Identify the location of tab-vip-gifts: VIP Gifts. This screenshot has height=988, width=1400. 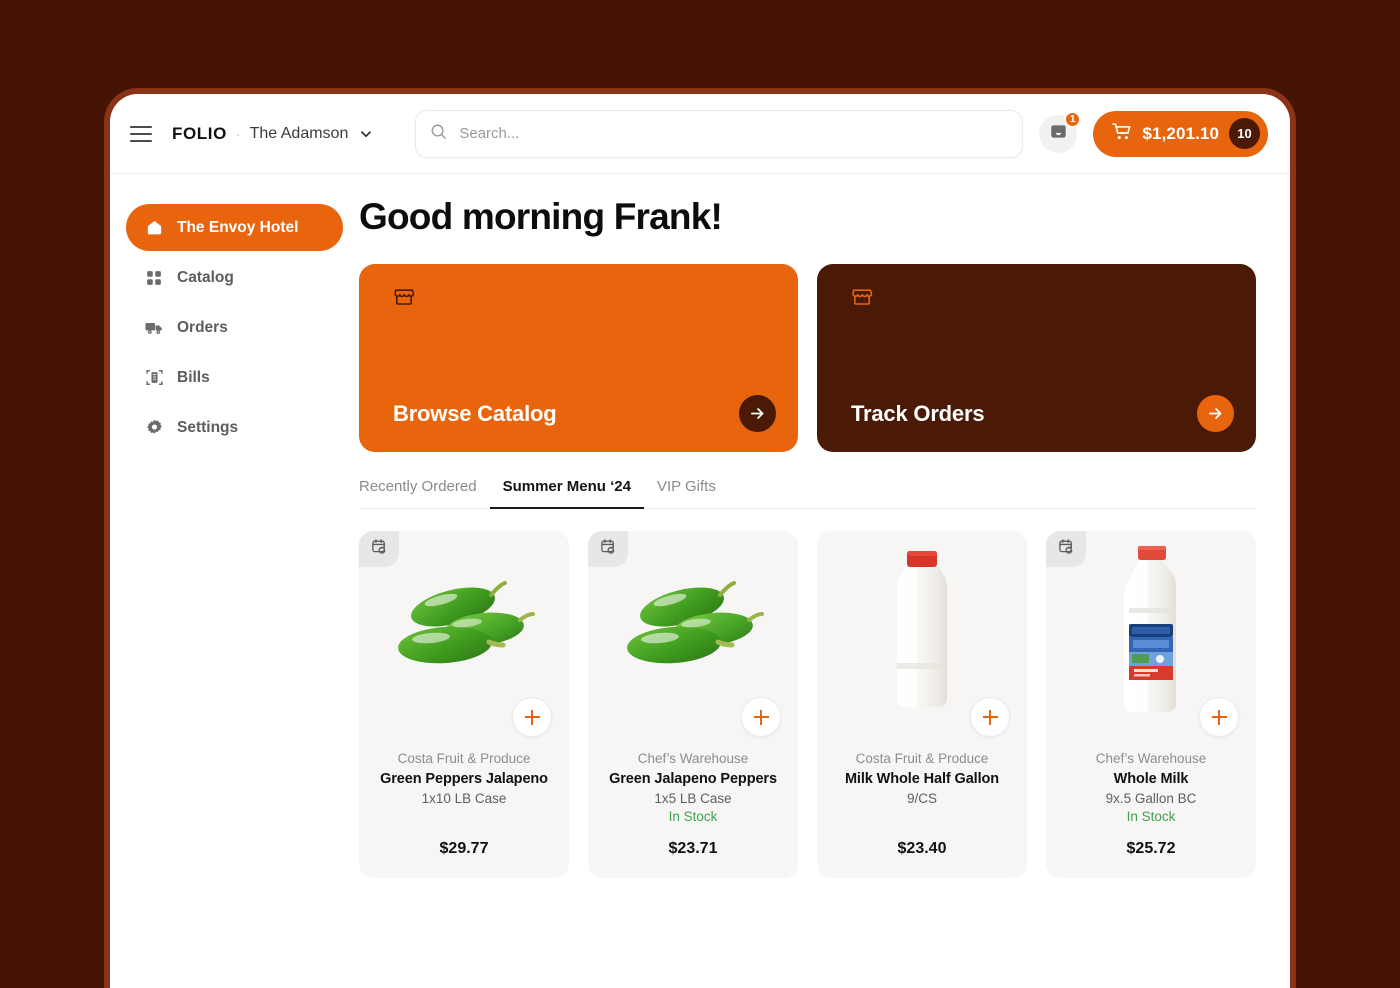
(686, 493).